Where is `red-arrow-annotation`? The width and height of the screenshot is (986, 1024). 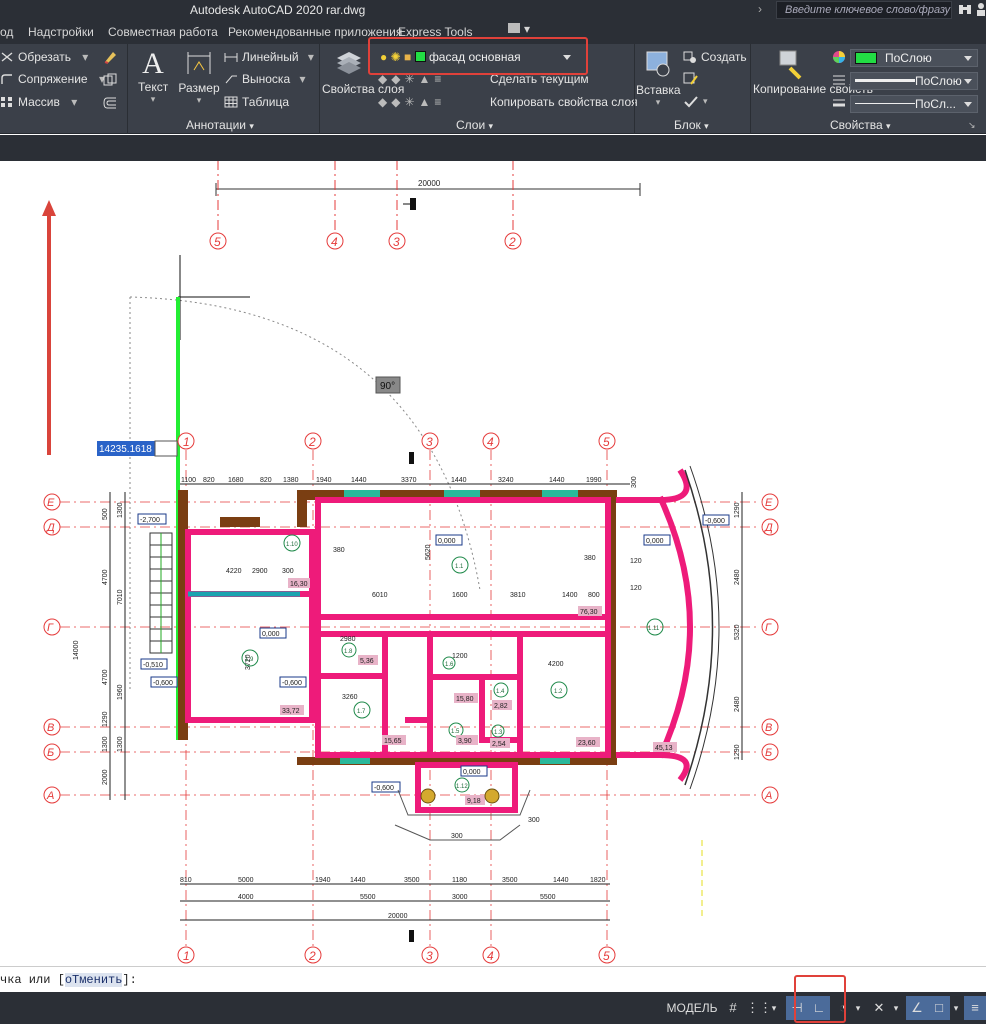
red-arrow-annotation is located at coordinates (49, 327).